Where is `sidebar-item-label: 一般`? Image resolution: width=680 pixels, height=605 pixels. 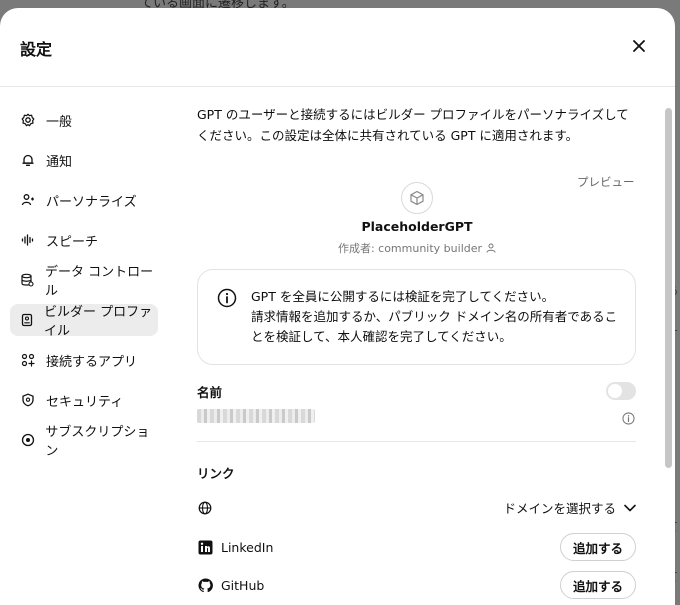
sidebar-item-label: 一般 is located at coordinates (59, 122).